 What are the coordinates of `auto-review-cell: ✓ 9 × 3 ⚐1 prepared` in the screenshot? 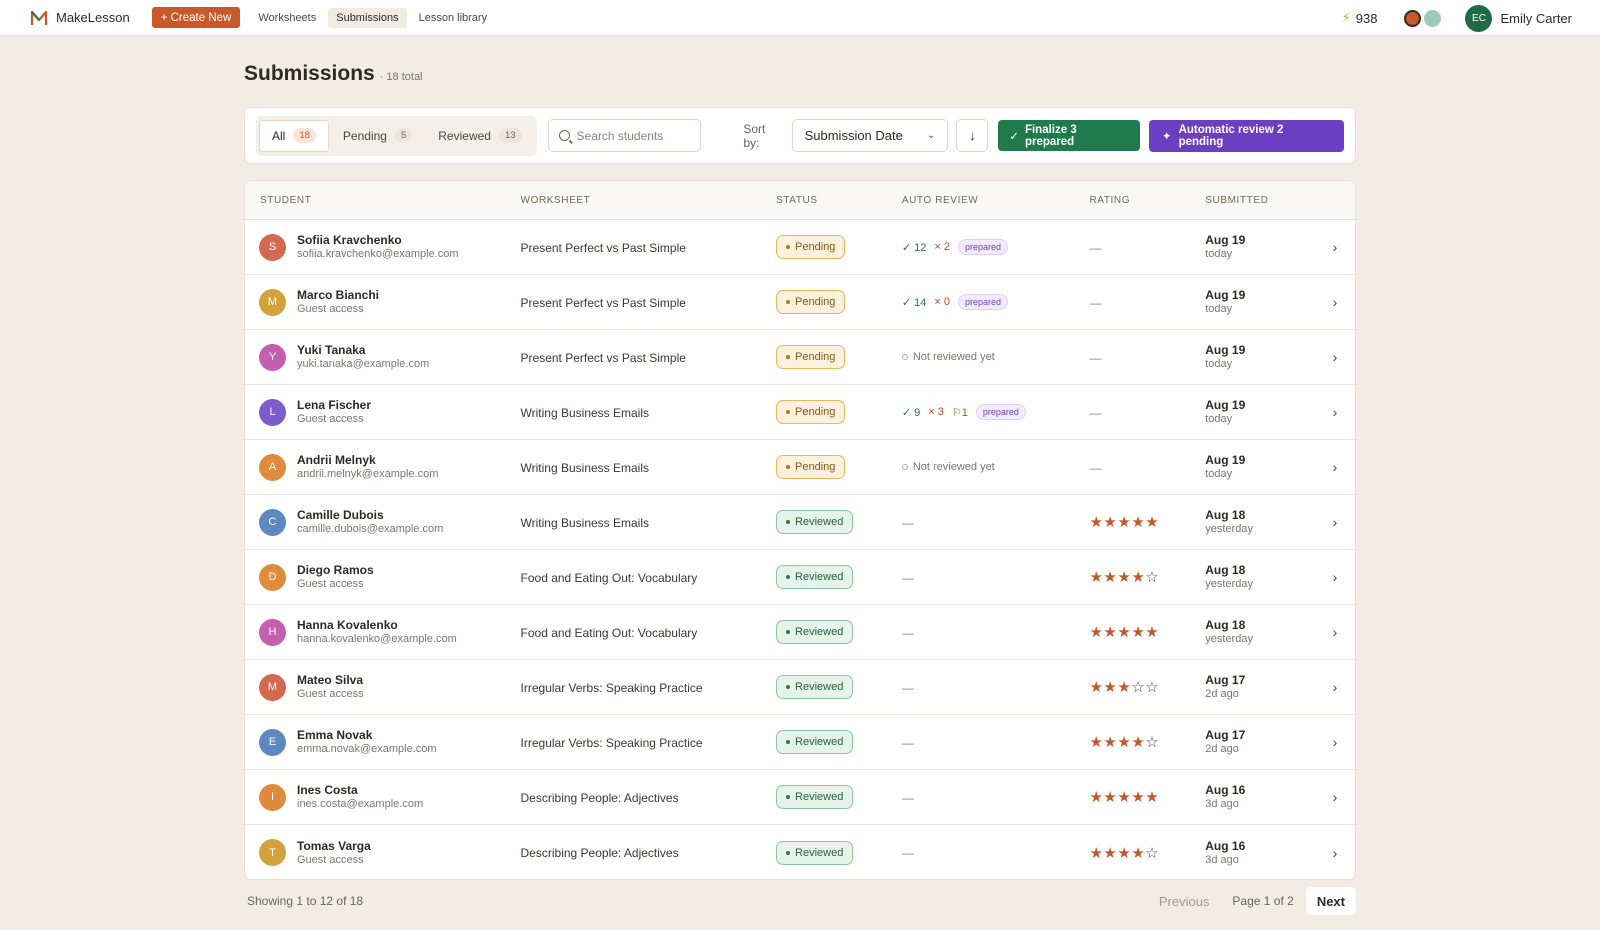 It's located at (996, 412).